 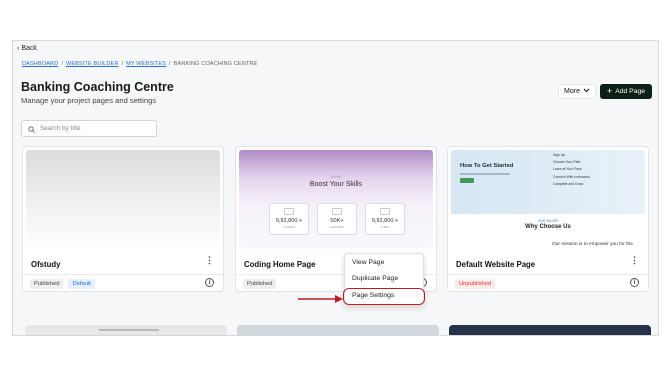 I want to click on card-footer: Unpublished, so click(x=548, y=282).